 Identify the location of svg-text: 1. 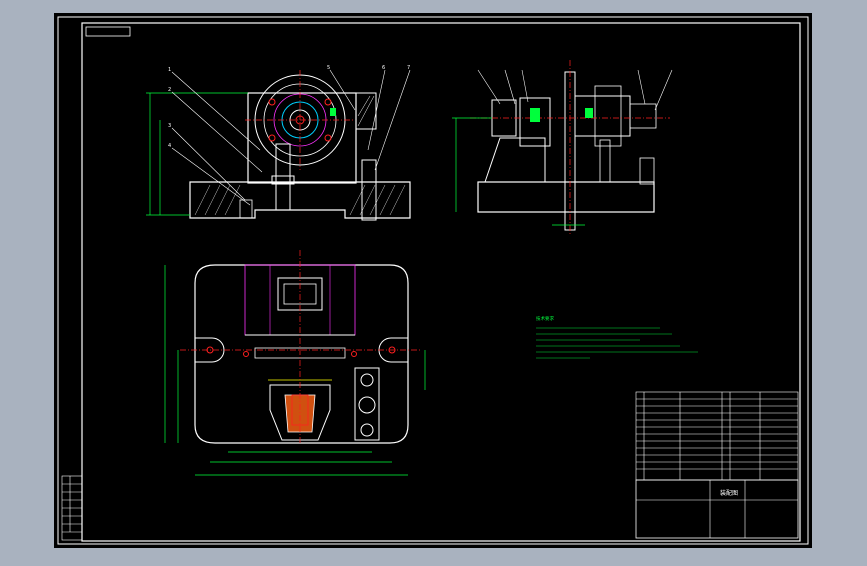
(169, 70).